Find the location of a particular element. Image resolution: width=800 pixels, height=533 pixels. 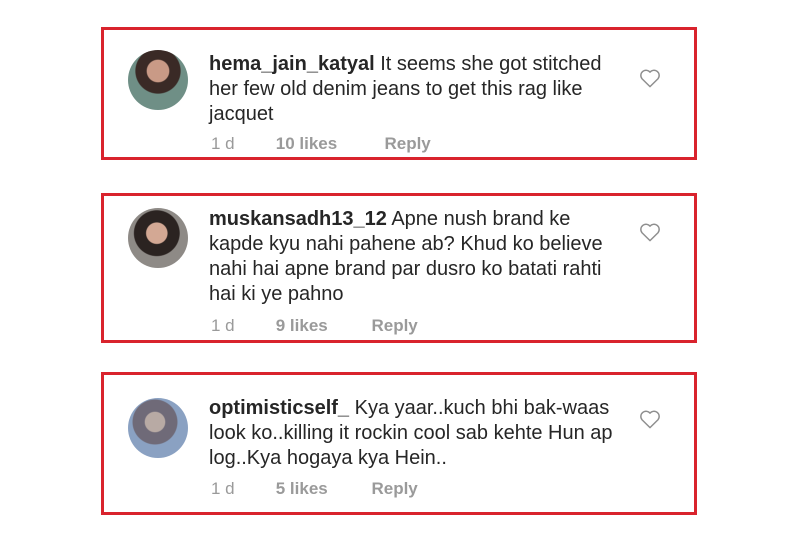

comment-meta: 1 d 9 likes Reply is located at coordinates (314, 326).